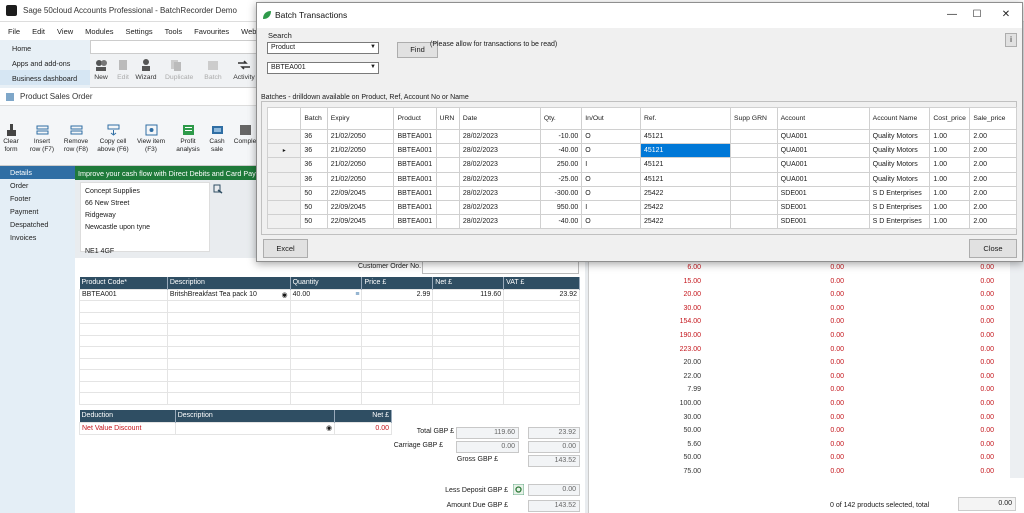 The image size is (1024, 513). Describe the element at coordinates (468, 283) in the screenshot. I see `col-net: Net £` at that location.